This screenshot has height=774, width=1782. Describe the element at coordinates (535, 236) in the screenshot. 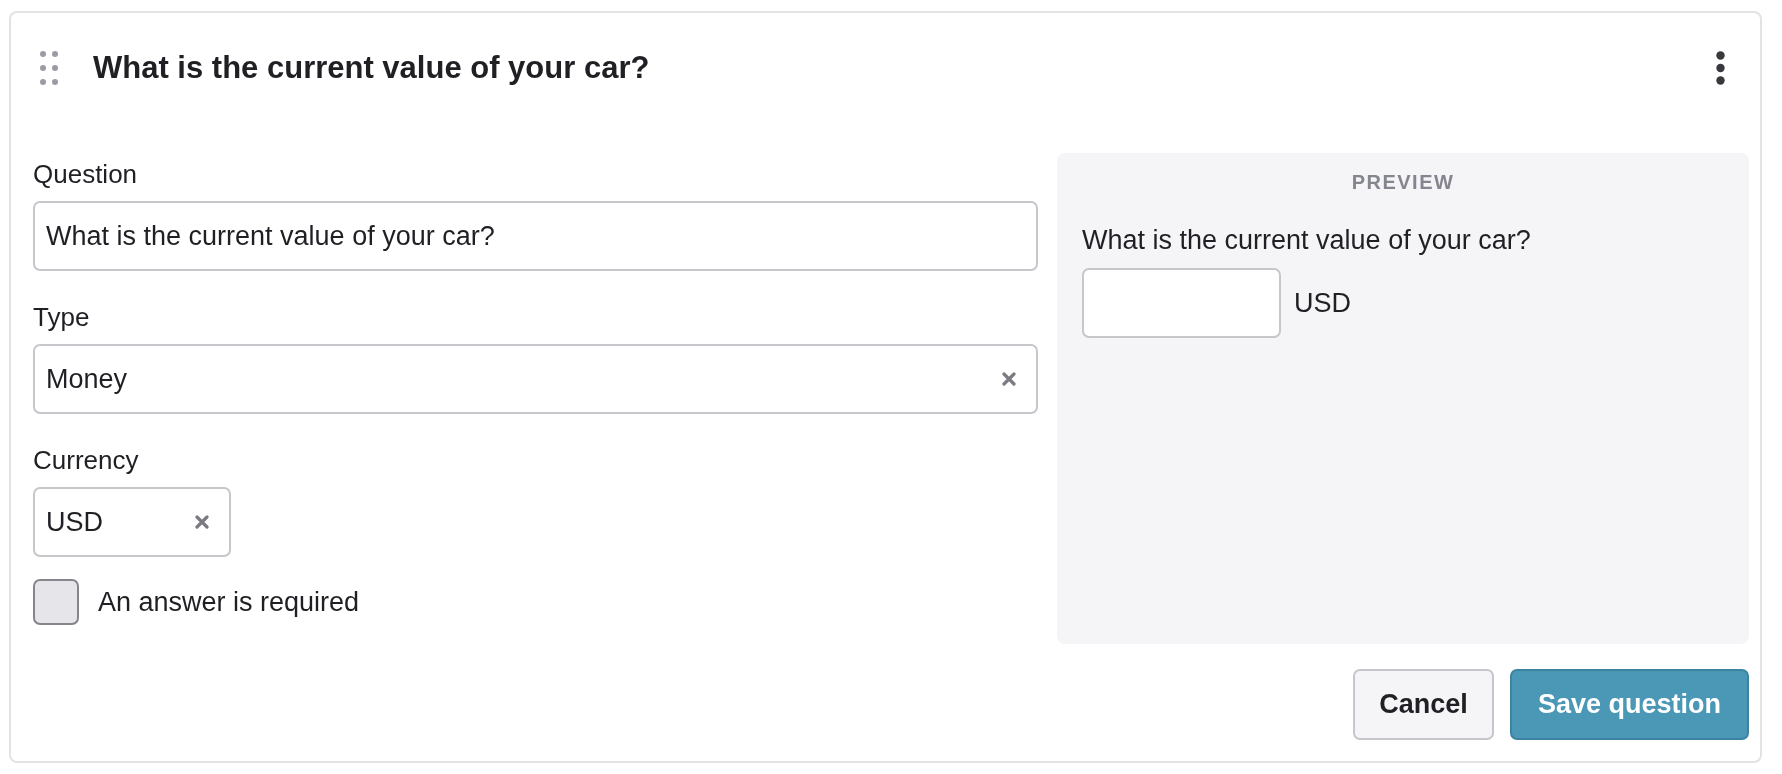

I see `question-field: What is the current value of your car?` at that location.